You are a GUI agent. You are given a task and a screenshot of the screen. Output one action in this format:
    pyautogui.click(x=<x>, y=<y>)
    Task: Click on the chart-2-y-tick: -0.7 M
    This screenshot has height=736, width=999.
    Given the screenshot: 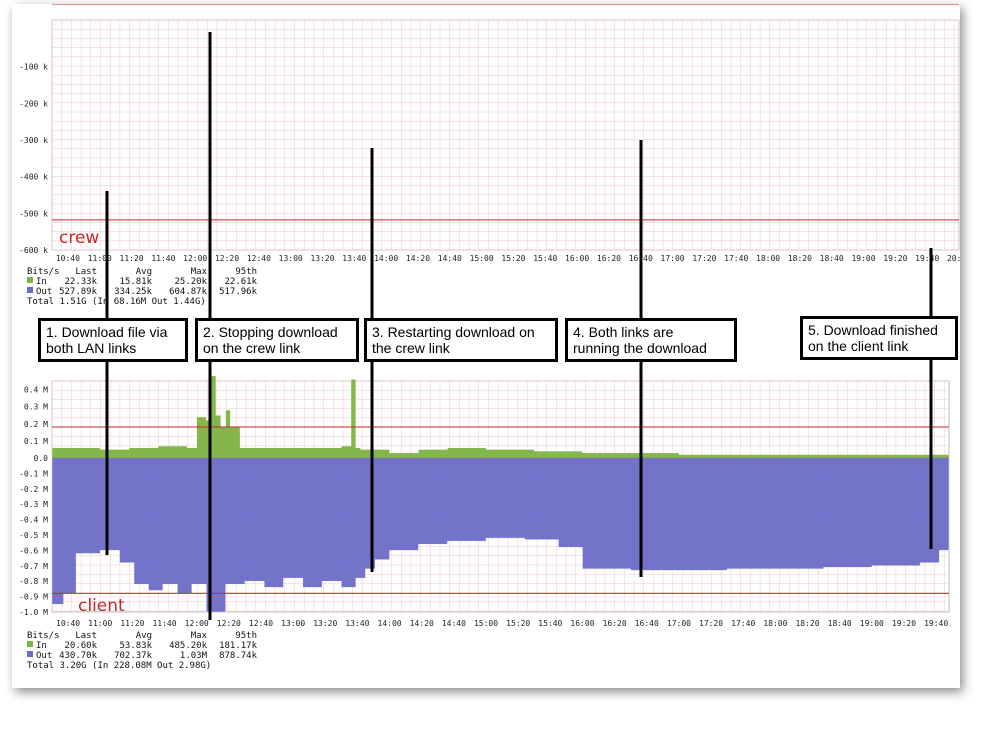 What is the action you would take?
    pyautogui.click(x=33, y=566)
    